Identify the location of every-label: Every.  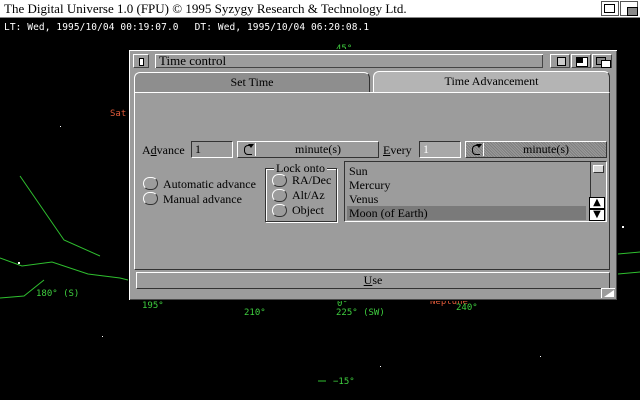
(397, 150).